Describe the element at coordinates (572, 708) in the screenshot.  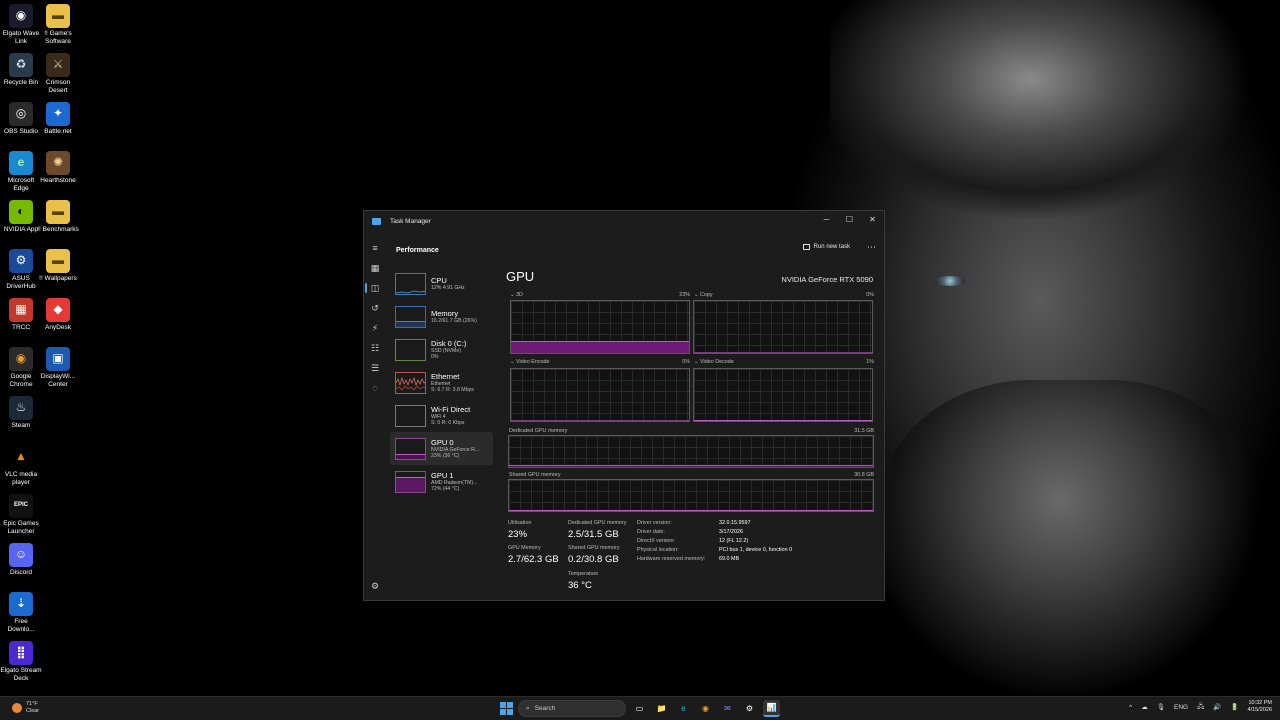
I see `taskbar-search-box: ⌕ Search` at that location.